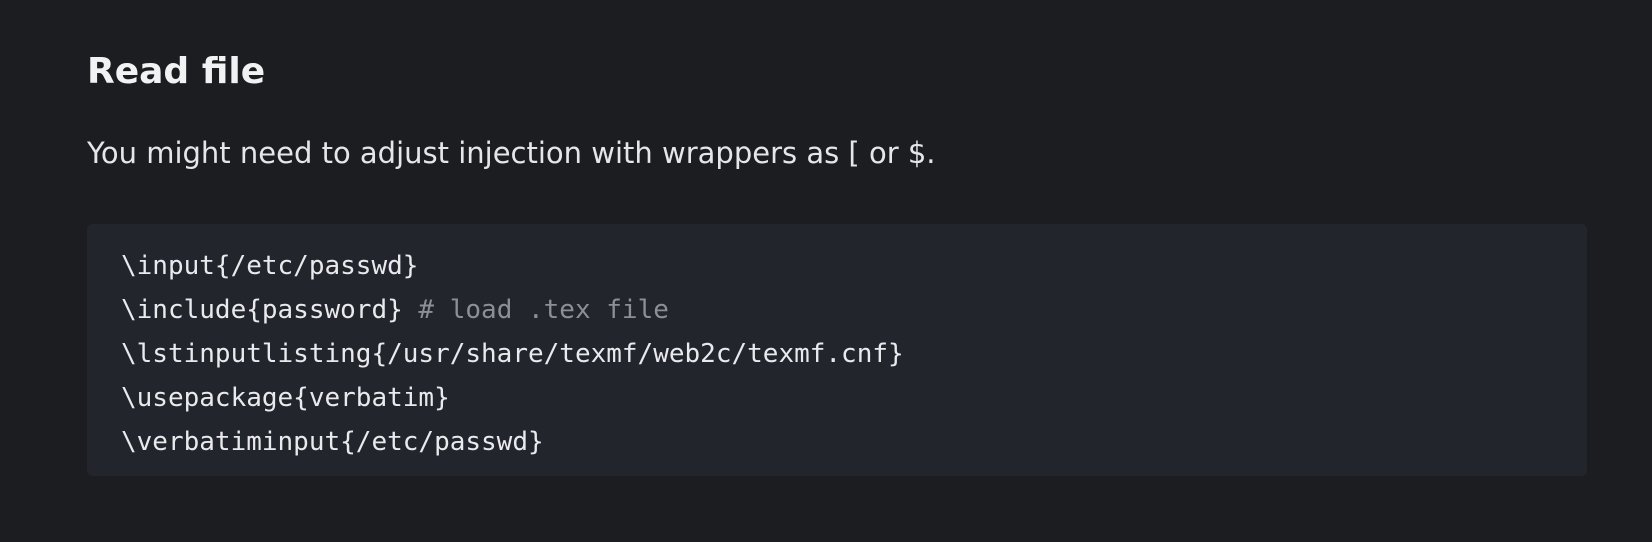 This screenshot has width=1652, height=542. I want to click on code-text: \usepackage{verbatim}, so click(285, 398).